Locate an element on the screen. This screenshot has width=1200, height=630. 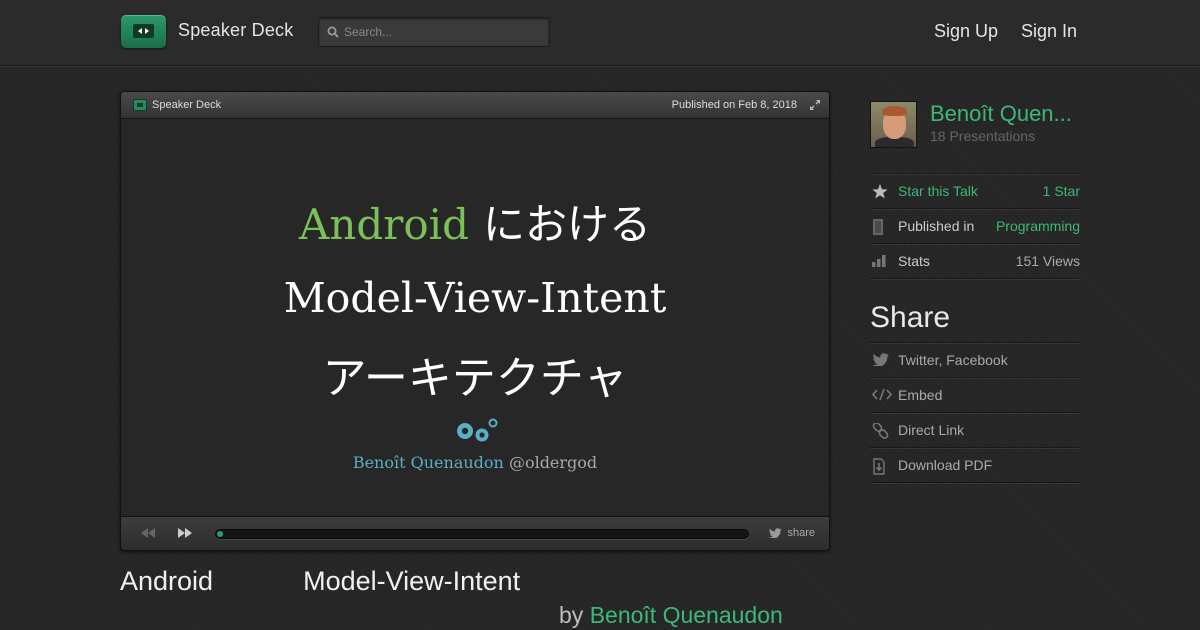
search-icon is located at coordinates (333, 32).